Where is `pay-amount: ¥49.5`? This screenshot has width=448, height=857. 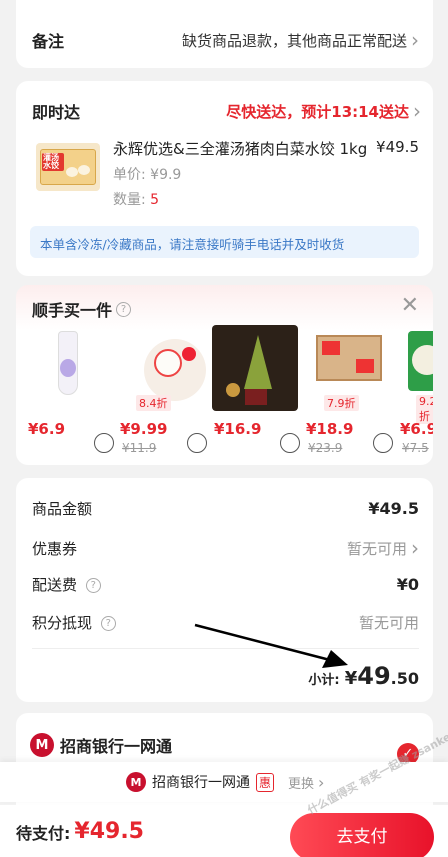 pay-amount: ¥49.5 is located at coordinates (109, 831).